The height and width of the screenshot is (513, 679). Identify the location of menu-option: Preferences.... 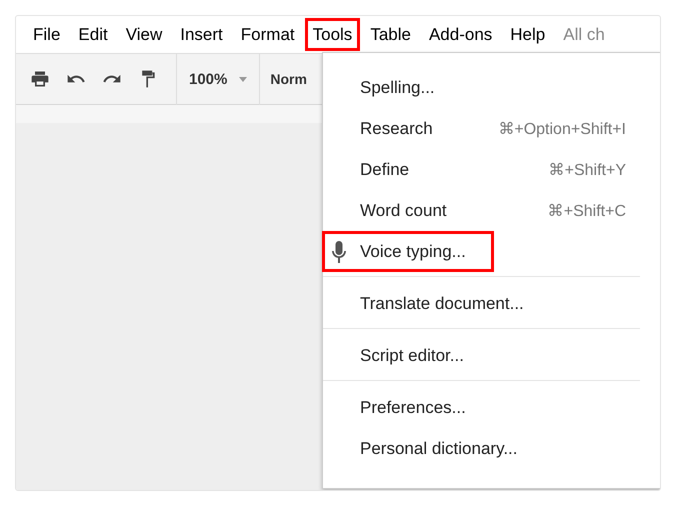
(481, 407).